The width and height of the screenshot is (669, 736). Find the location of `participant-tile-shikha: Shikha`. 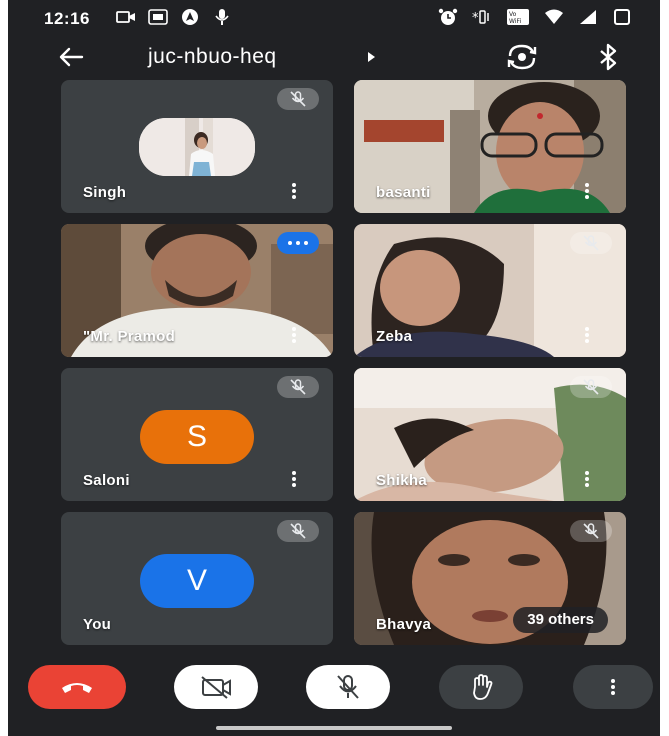

participant-tile-shikha: Shikha is located at coordinates (490, 434).